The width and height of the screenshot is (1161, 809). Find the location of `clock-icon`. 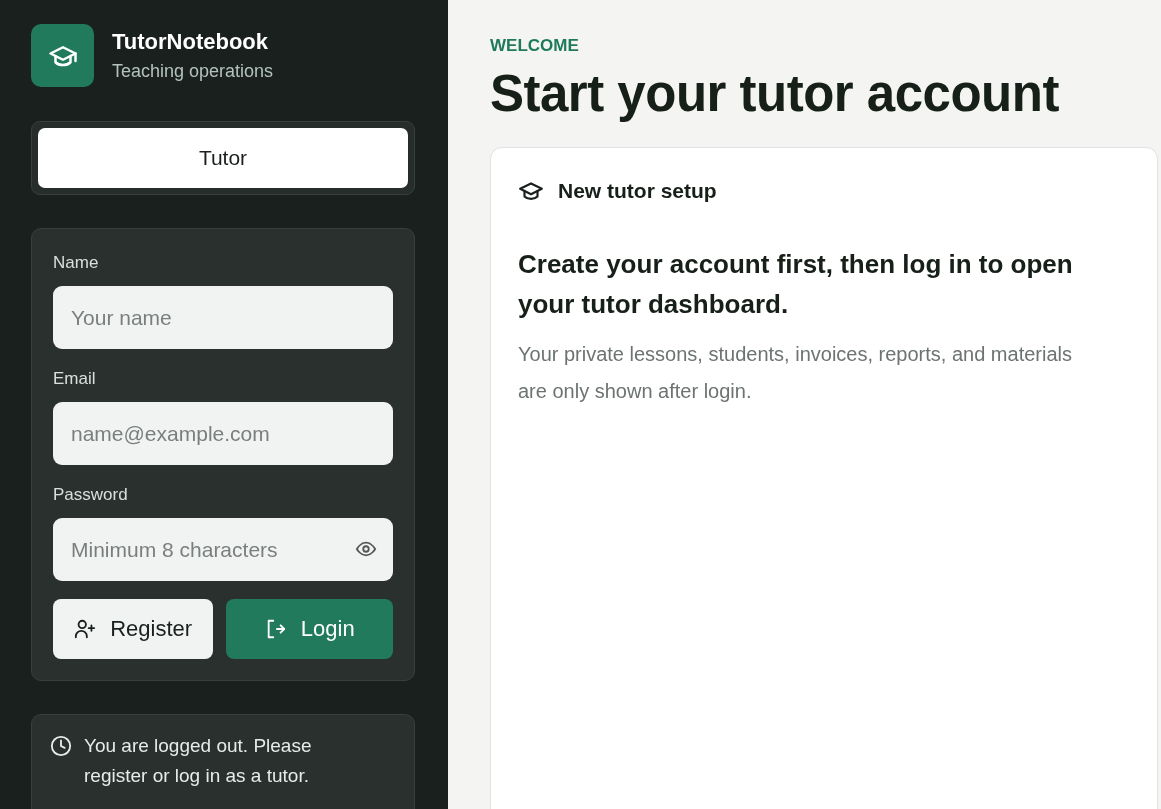

clock-icon is located at coordinates (61, 746).